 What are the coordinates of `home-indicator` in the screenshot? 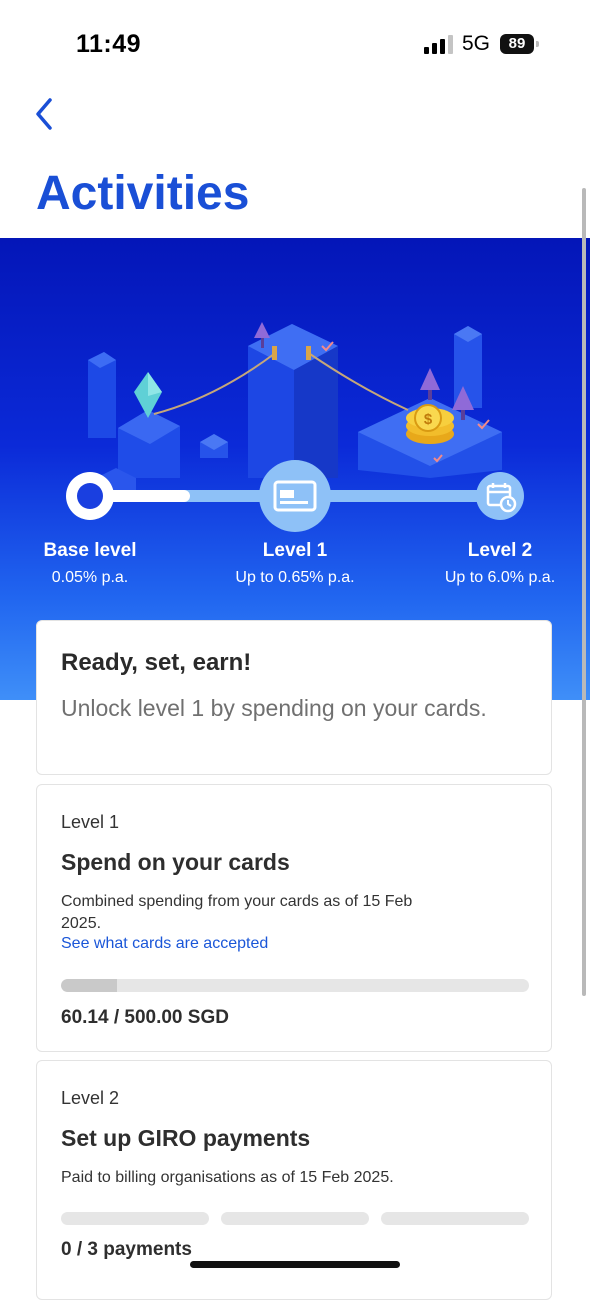 It's located at (295, 1264).